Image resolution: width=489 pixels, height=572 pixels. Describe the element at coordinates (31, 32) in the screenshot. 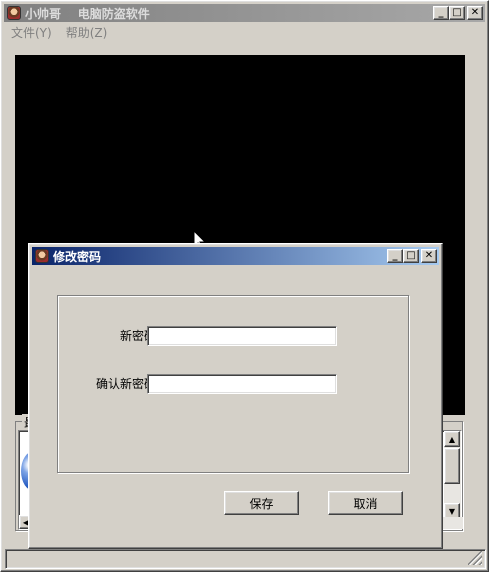

I see `menu-file: 文件(Y)` at that location.